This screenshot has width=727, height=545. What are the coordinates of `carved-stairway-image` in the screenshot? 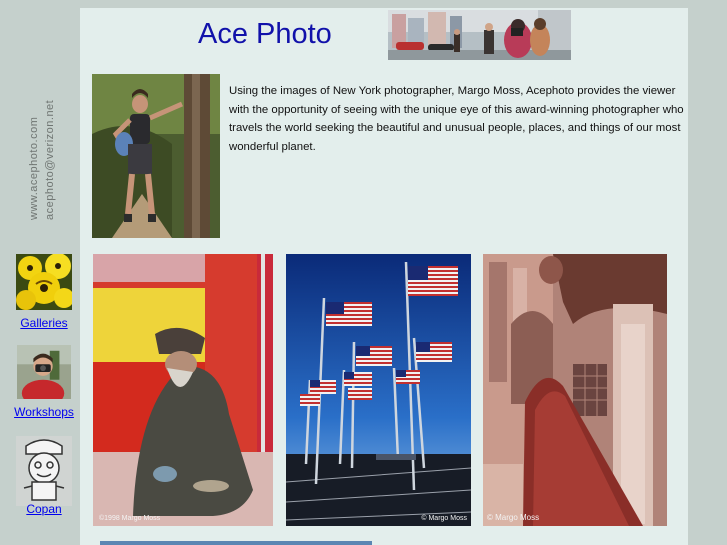 It's located at (575, 390).